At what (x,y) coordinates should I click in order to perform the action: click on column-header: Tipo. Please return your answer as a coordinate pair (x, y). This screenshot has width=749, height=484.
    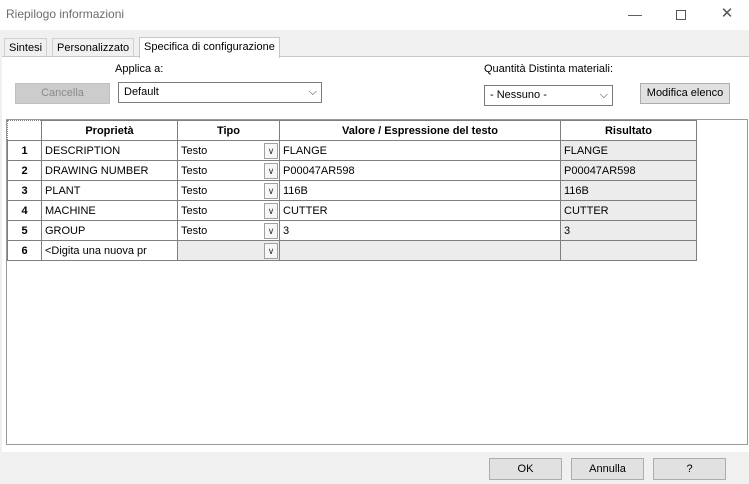
    Looking at the image, I should click on (228, 130).